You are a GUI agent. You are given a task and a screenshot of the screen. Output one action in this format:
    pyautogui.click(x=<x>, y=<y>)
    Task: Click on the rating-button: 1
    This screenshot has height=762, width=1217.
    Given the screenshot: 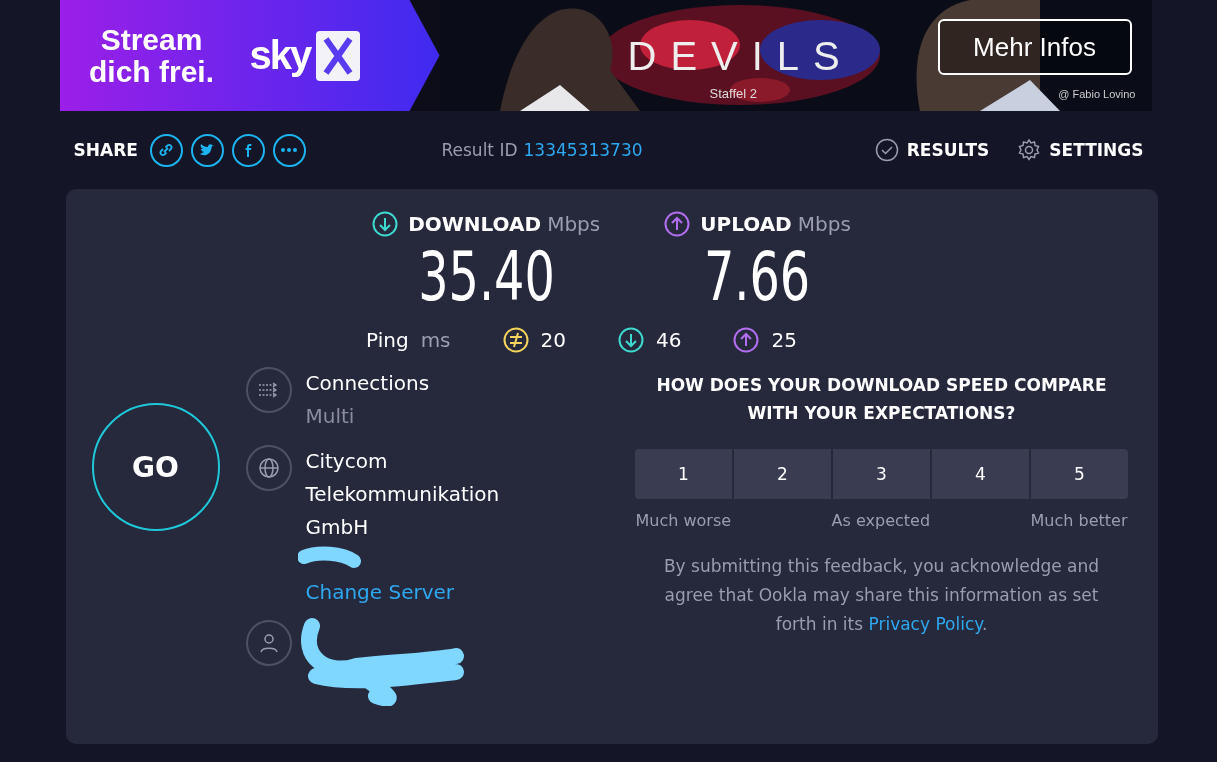 What is the action you would take?
    pyautogui.click(x=683, y=474)
    